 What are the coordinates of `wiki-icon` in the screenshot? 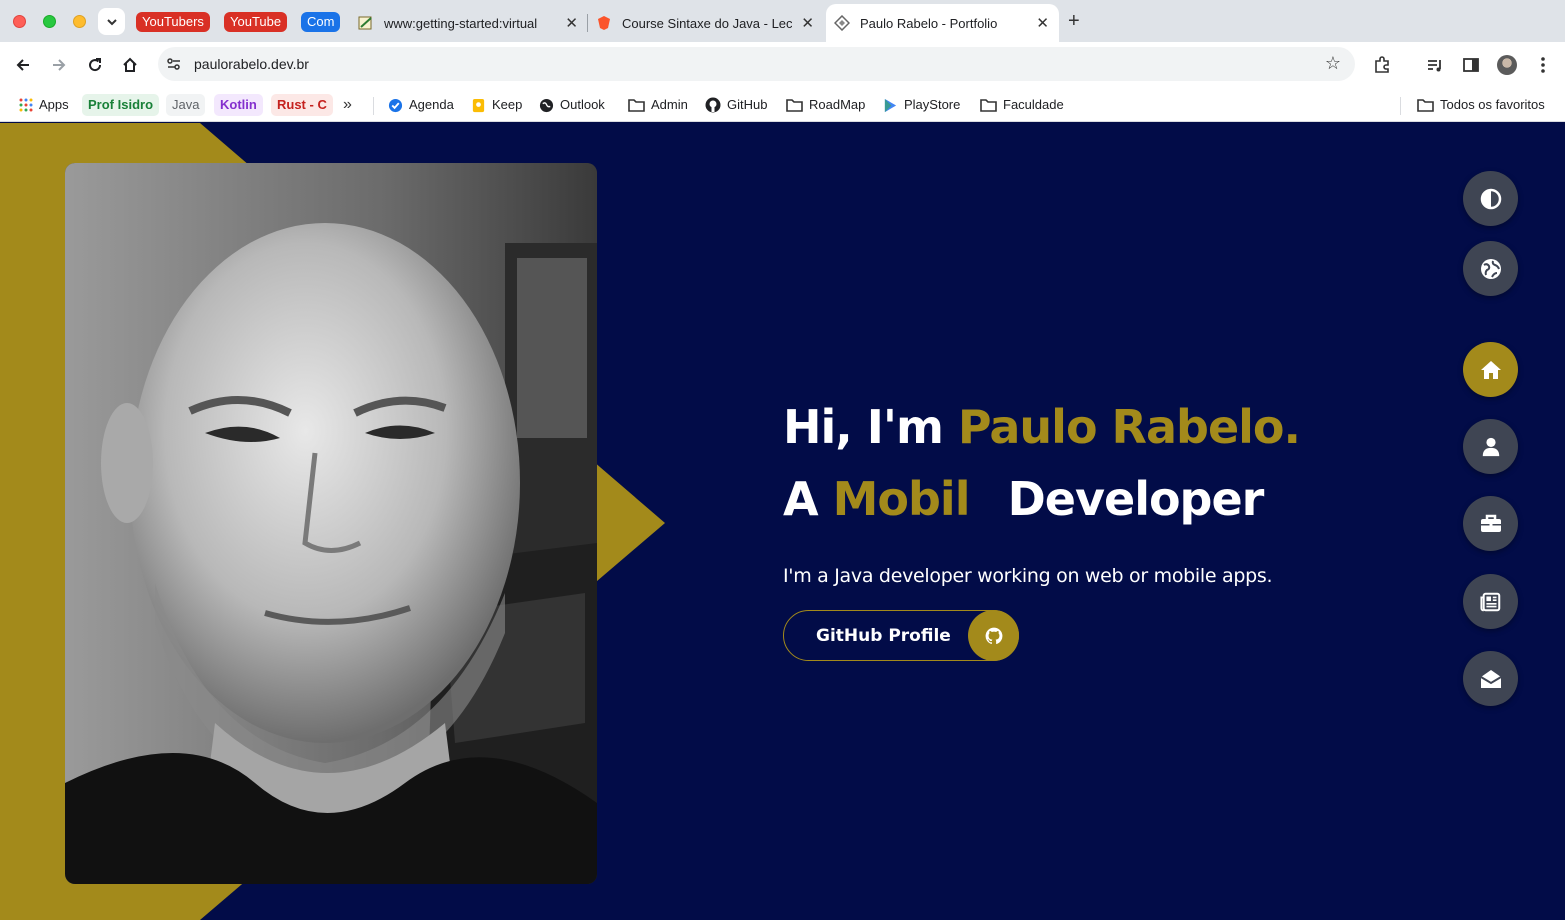 It's located at (366, 23).